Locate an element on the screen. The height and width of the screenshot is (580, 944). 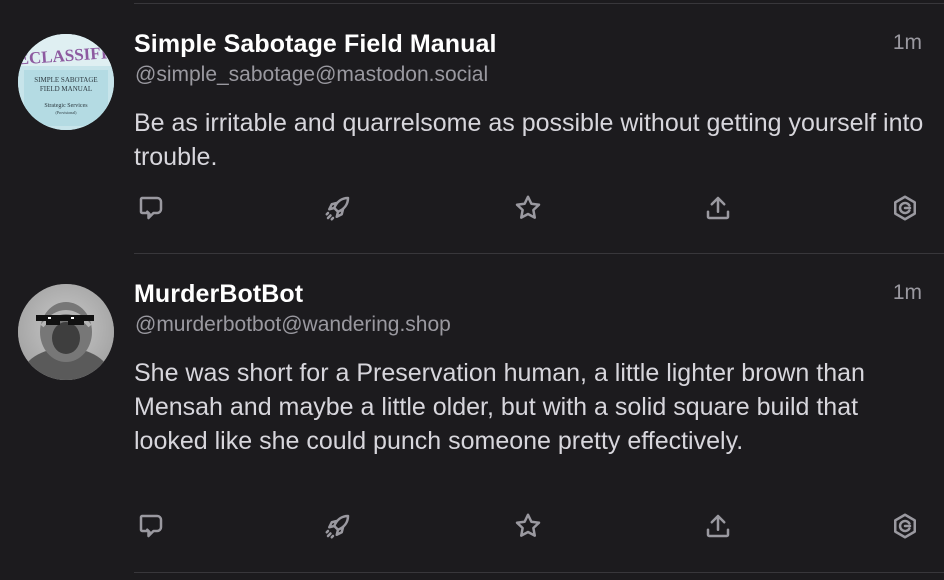
avatar is located at coordinates (66, 332).